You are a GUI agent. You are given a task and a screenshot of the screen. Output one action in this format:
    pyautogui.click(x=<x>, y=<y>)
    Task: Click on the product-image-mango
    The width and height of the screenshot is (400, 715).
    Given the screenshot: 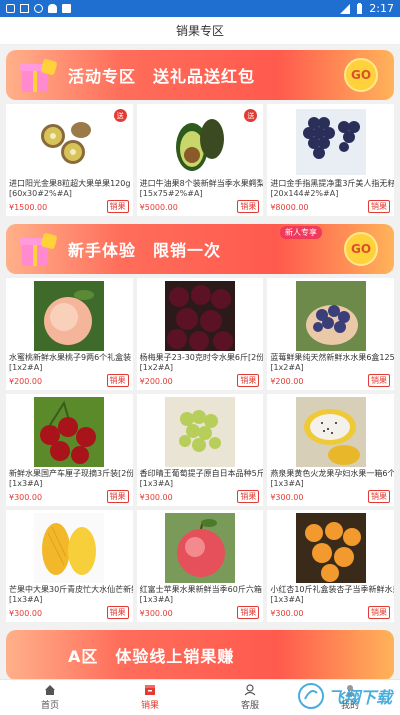 What is the action you would take?
    pyautogui.click(x=69, y=548)
    